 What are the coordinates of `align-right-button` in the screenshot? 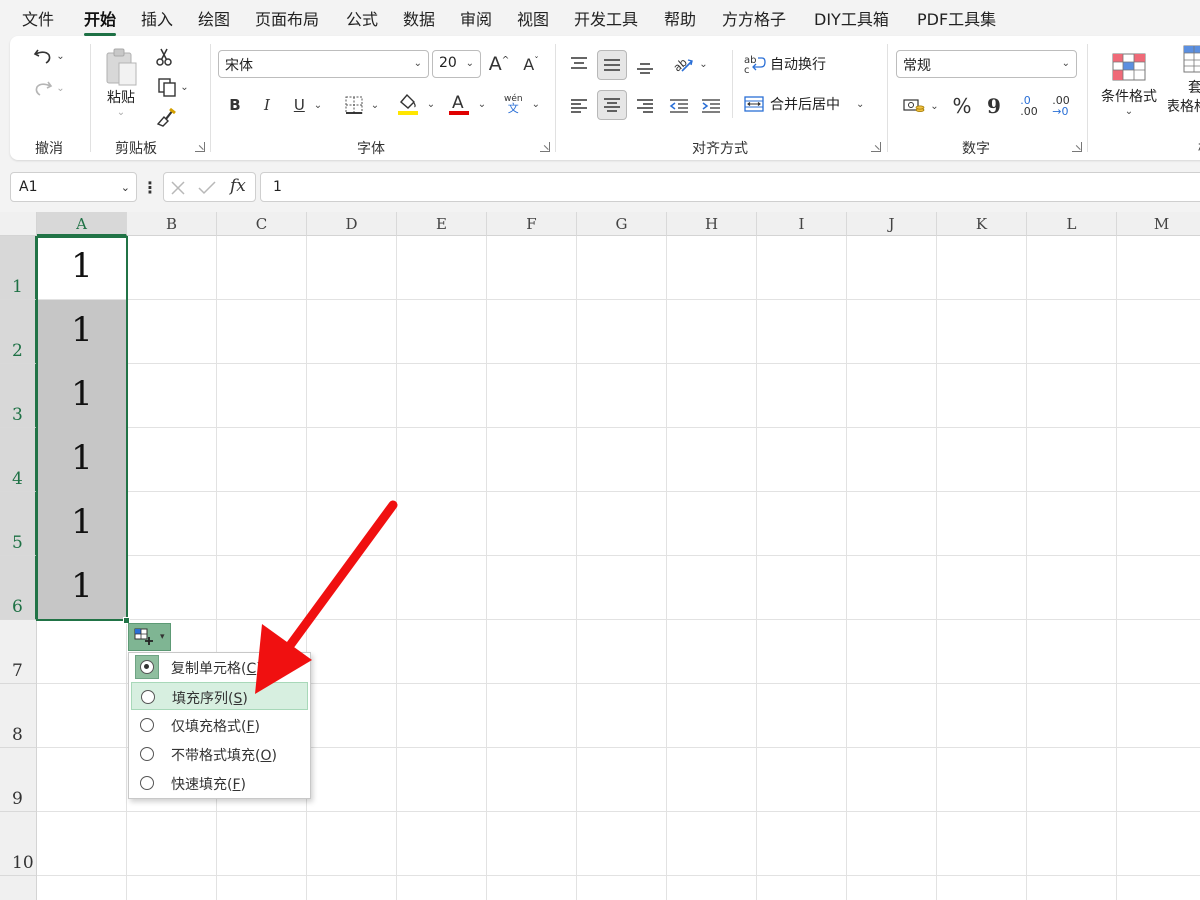 It's located at (645, 106).